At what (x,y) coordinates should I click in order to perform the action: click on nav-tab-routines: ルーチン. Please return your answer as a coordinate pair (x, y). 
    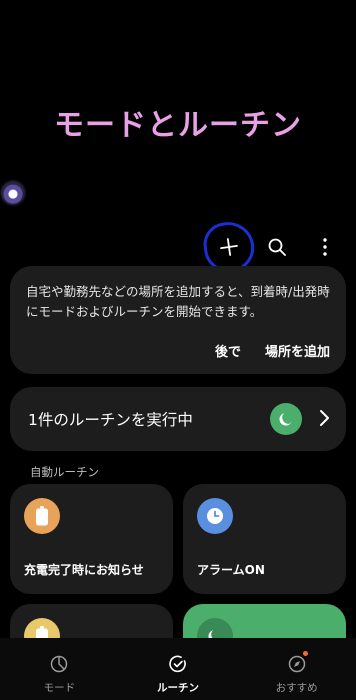
    Looking at the image, I should click on (178, 669).